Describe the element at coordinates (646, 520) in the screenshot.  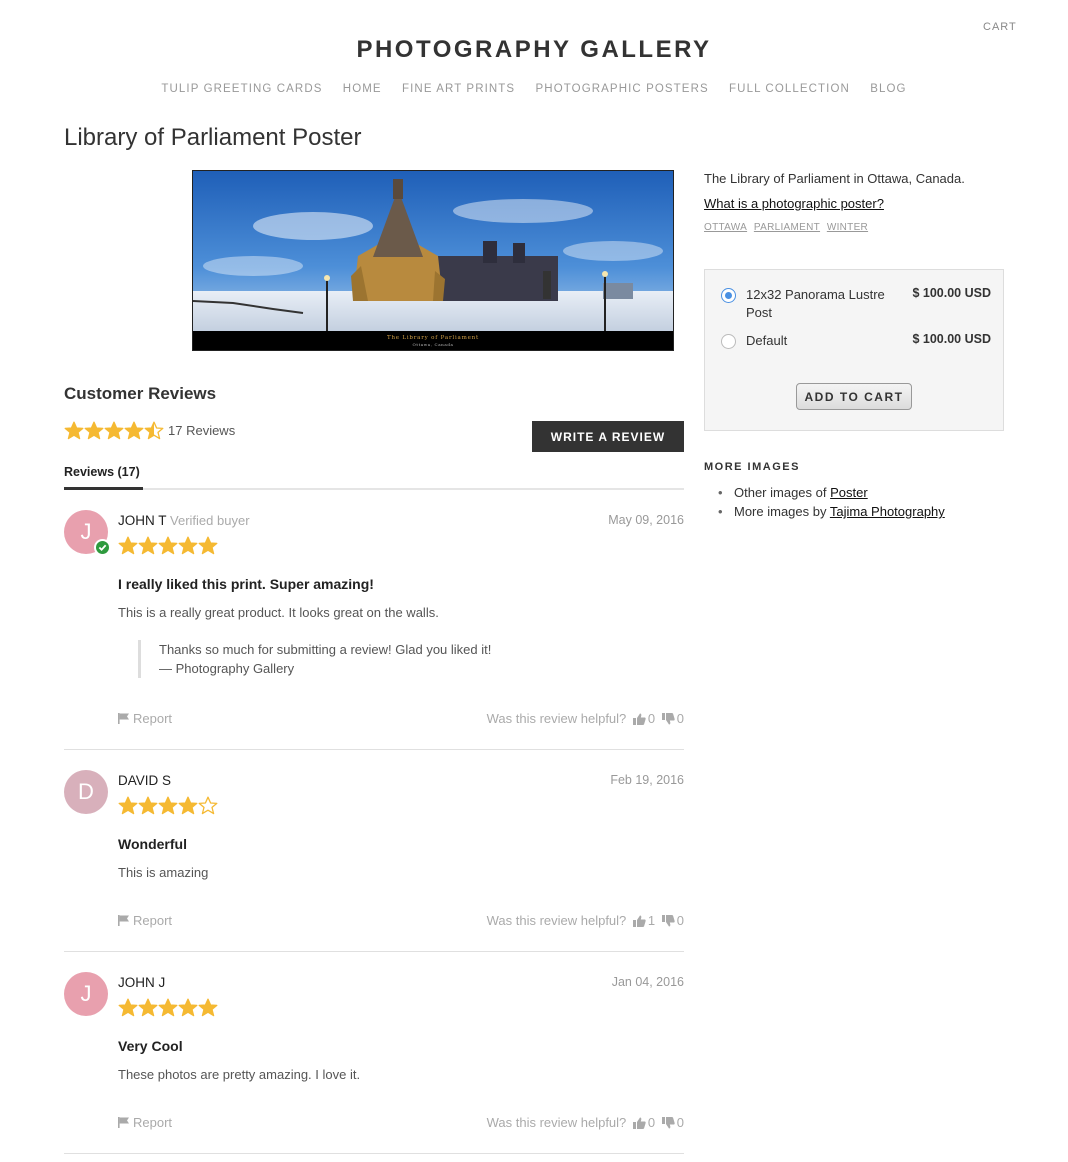
I see `review-date: May 09, 2016` at that location.